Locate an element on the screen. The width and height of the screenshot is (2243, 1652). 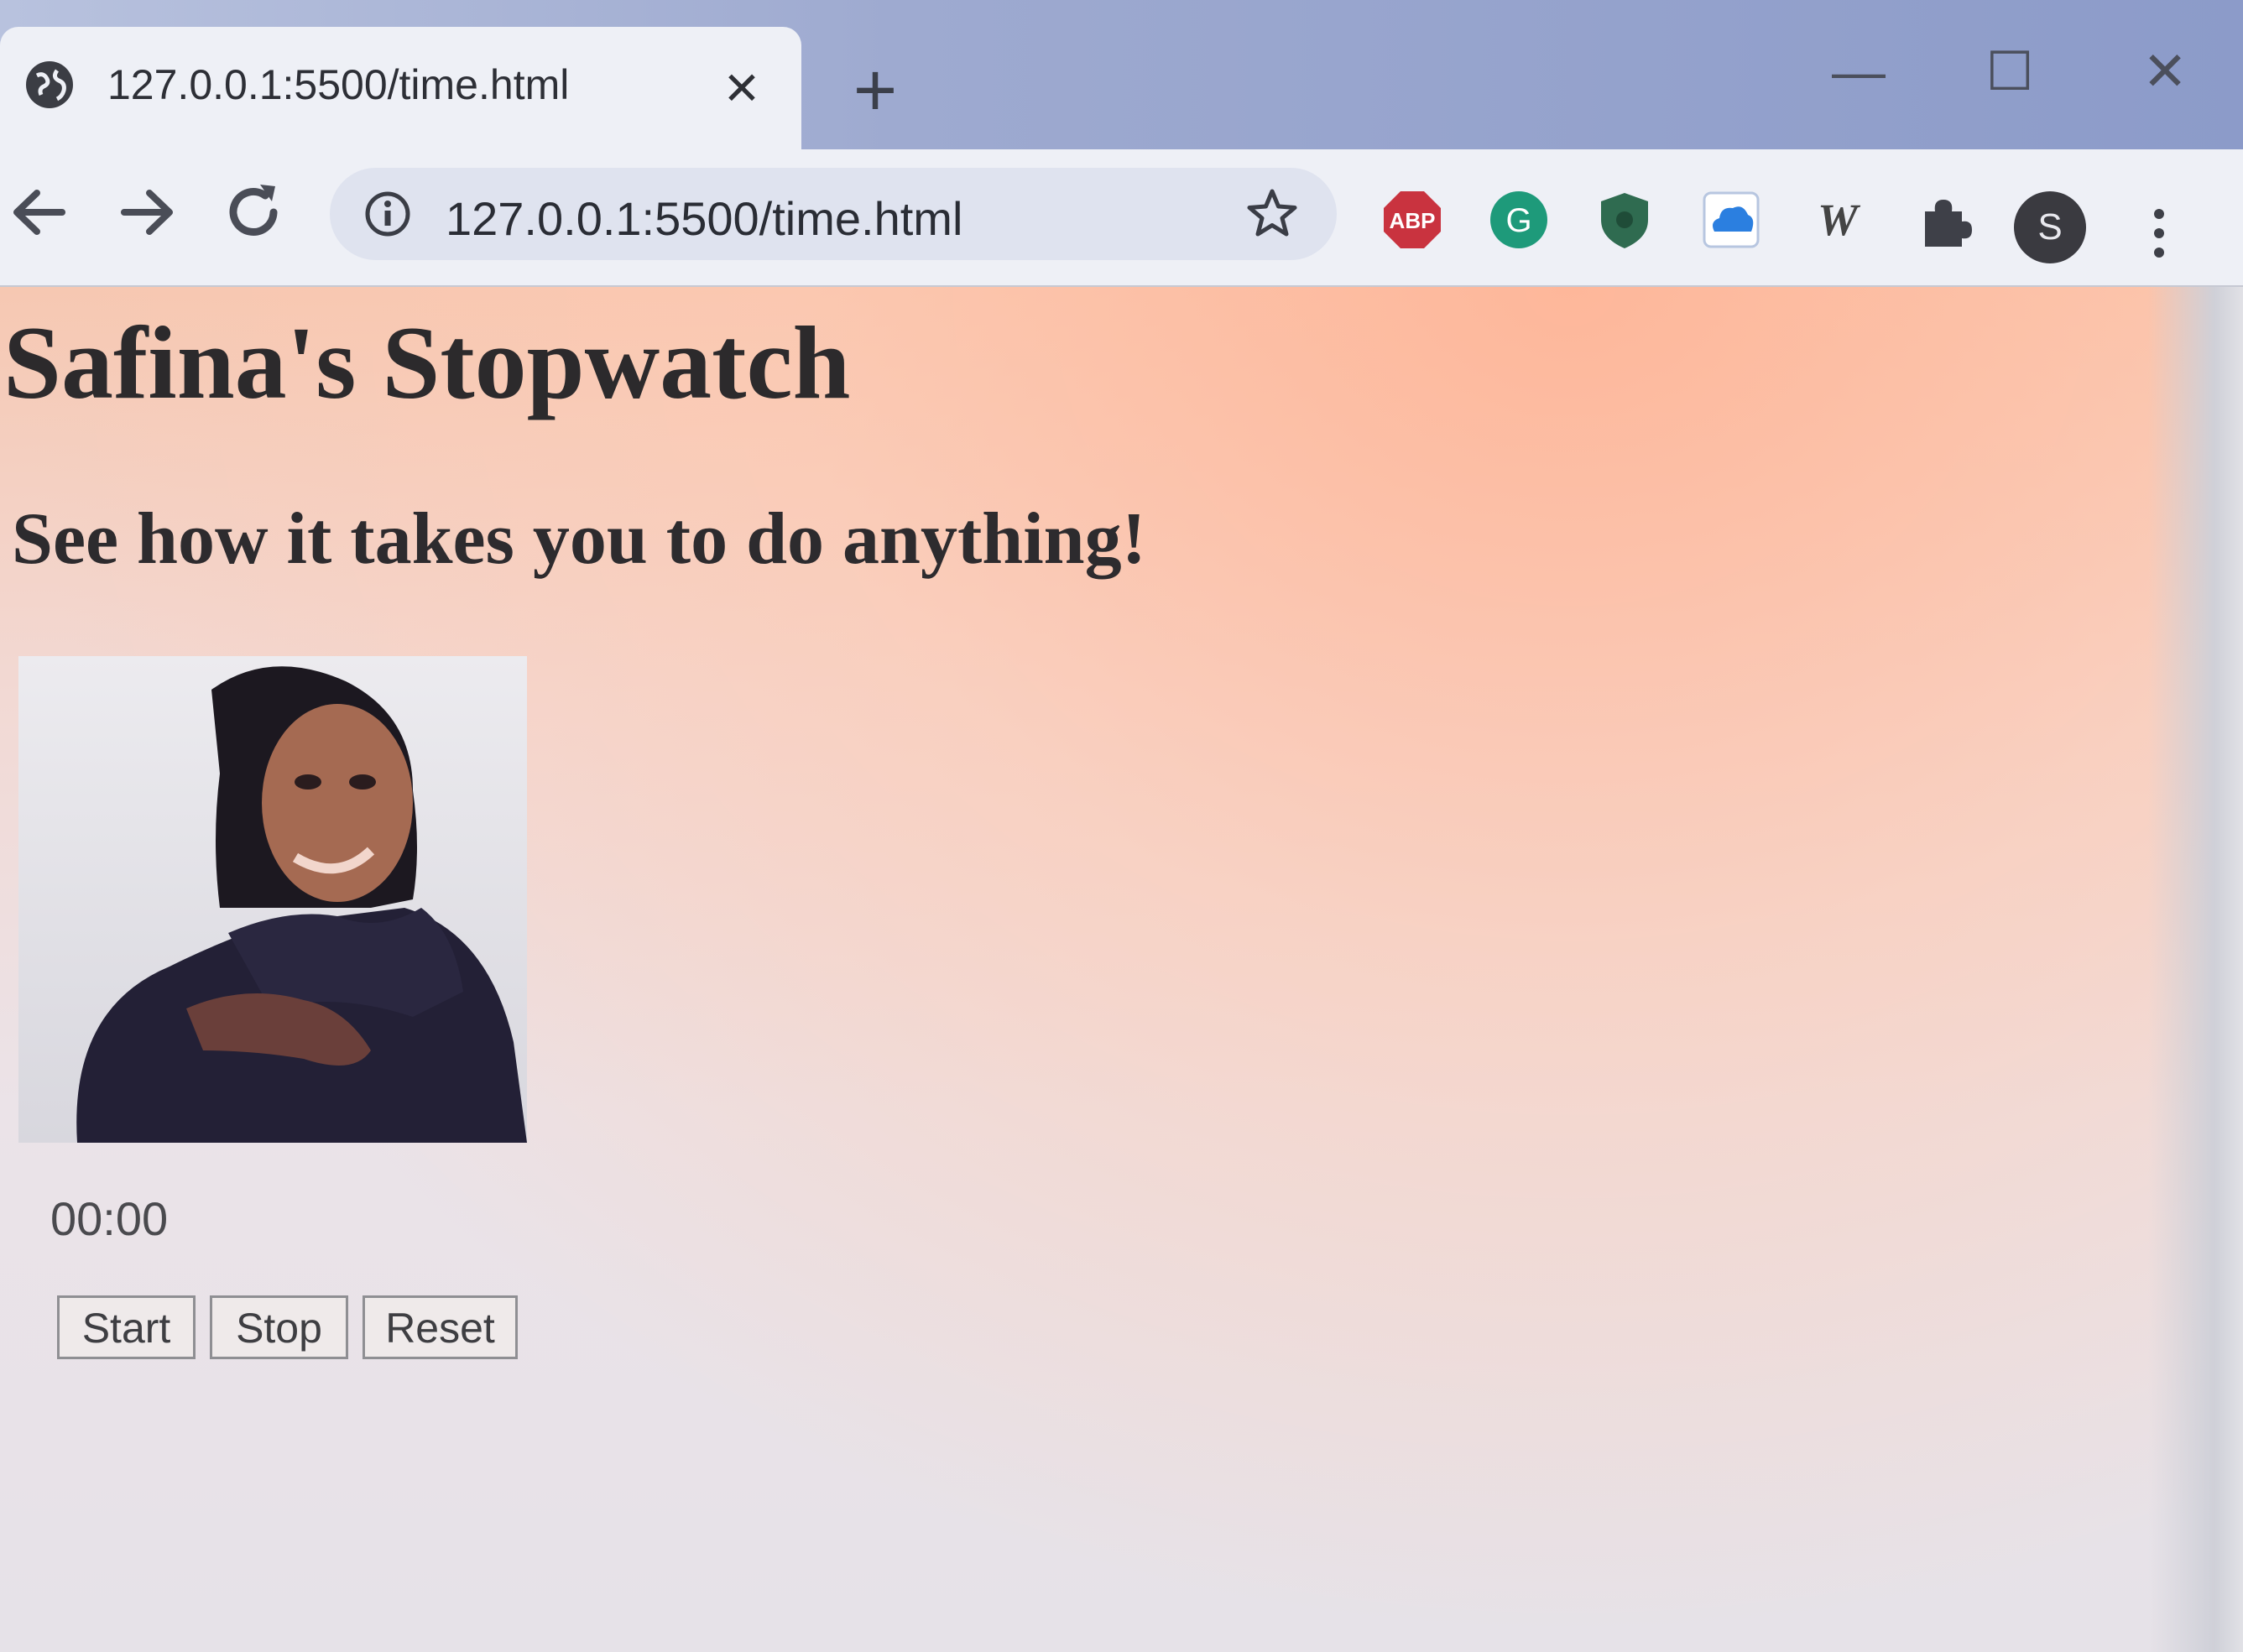
reload-icon is located at coordinates (254, 212).